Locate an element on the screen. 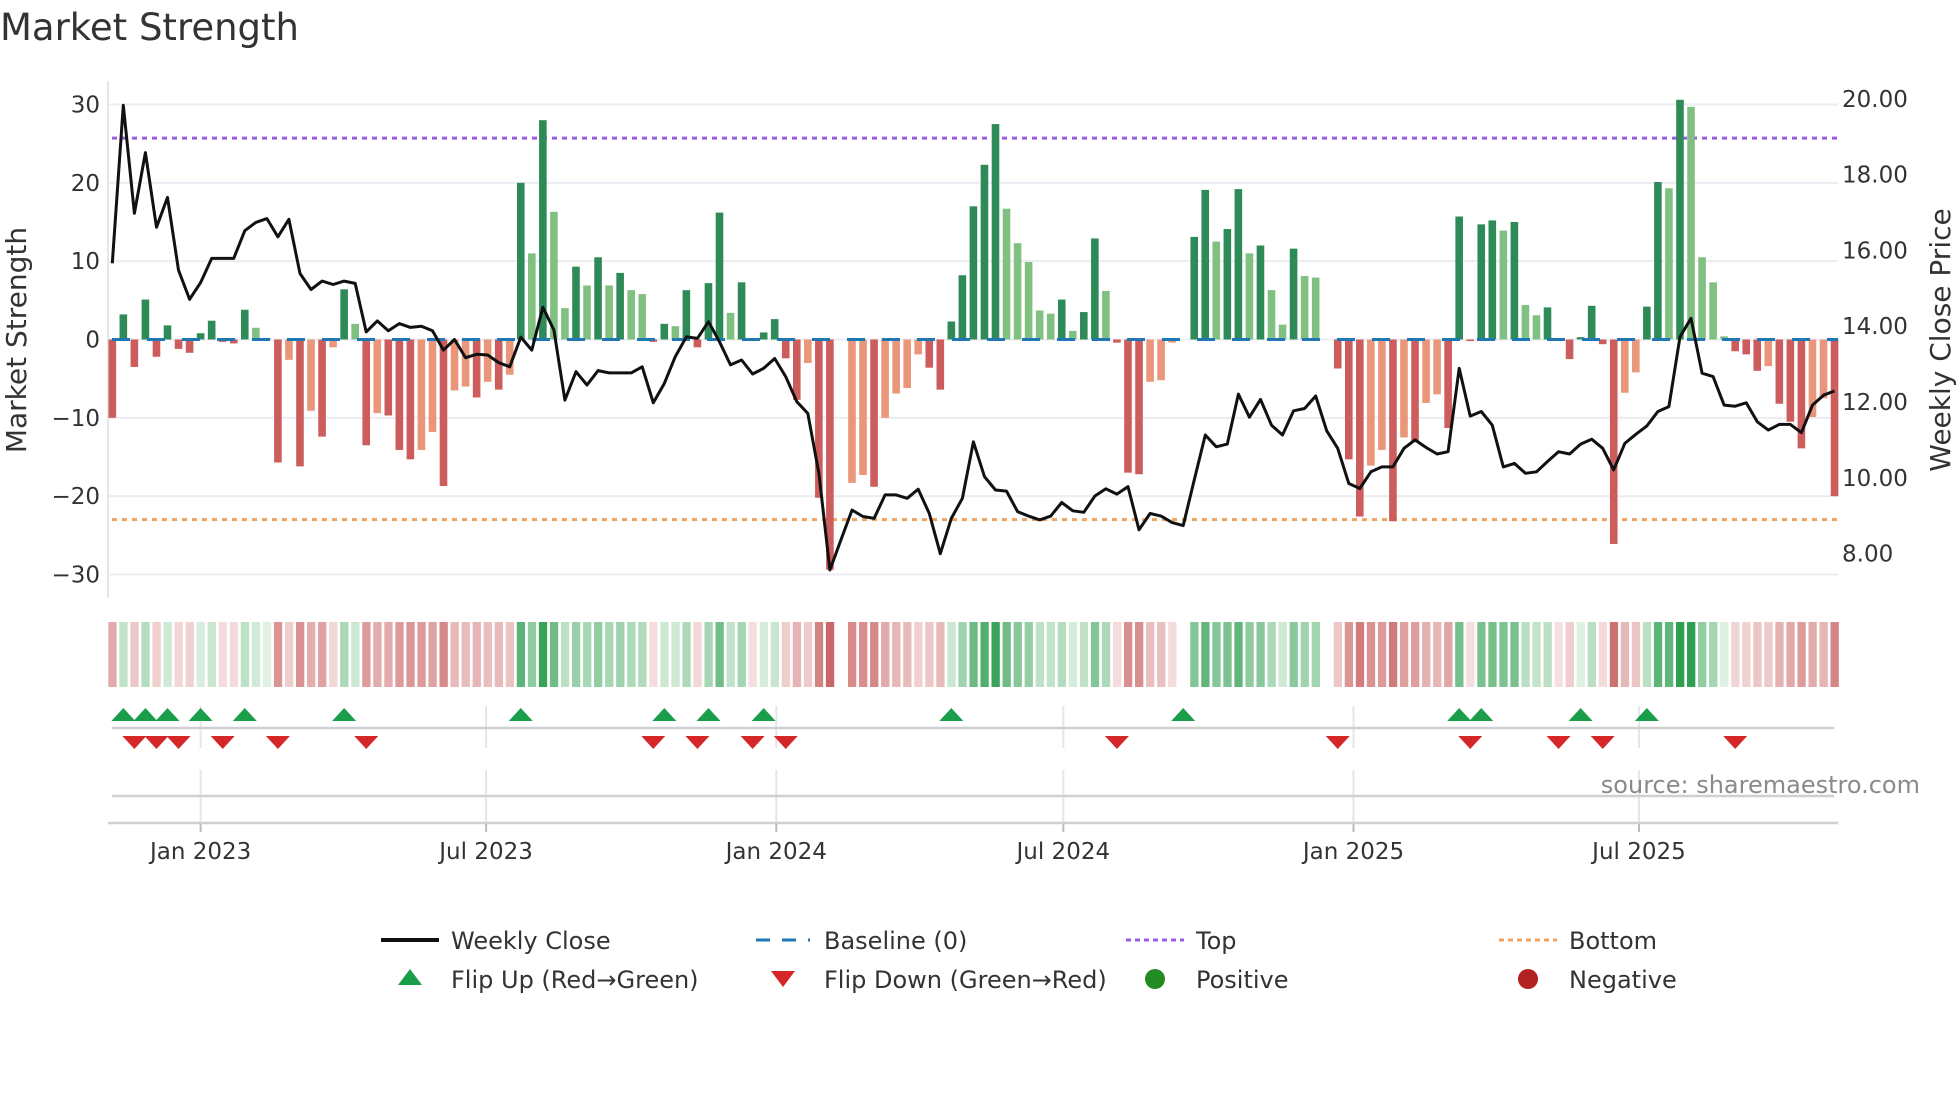  left-tick-label: 20 is located at coordinates (85, 184).